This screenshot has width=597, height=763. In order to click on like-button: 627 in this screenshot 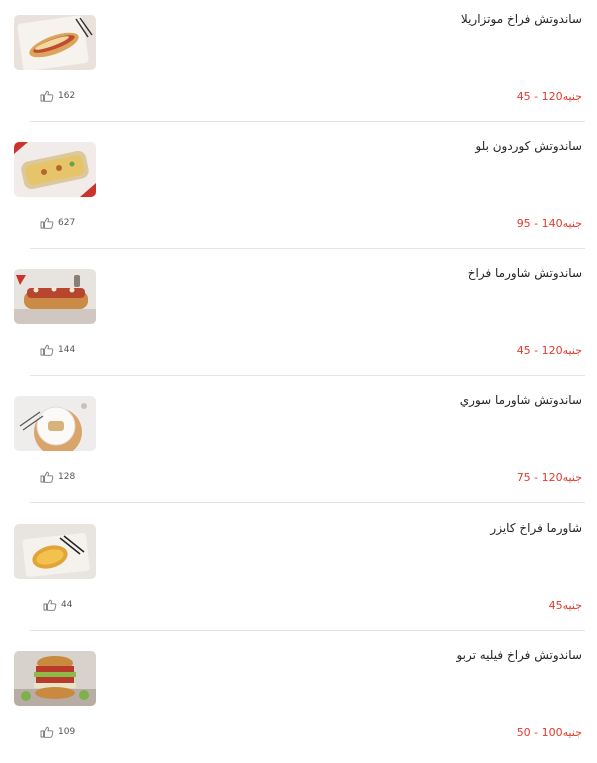, I will do `click(57, 223)`.